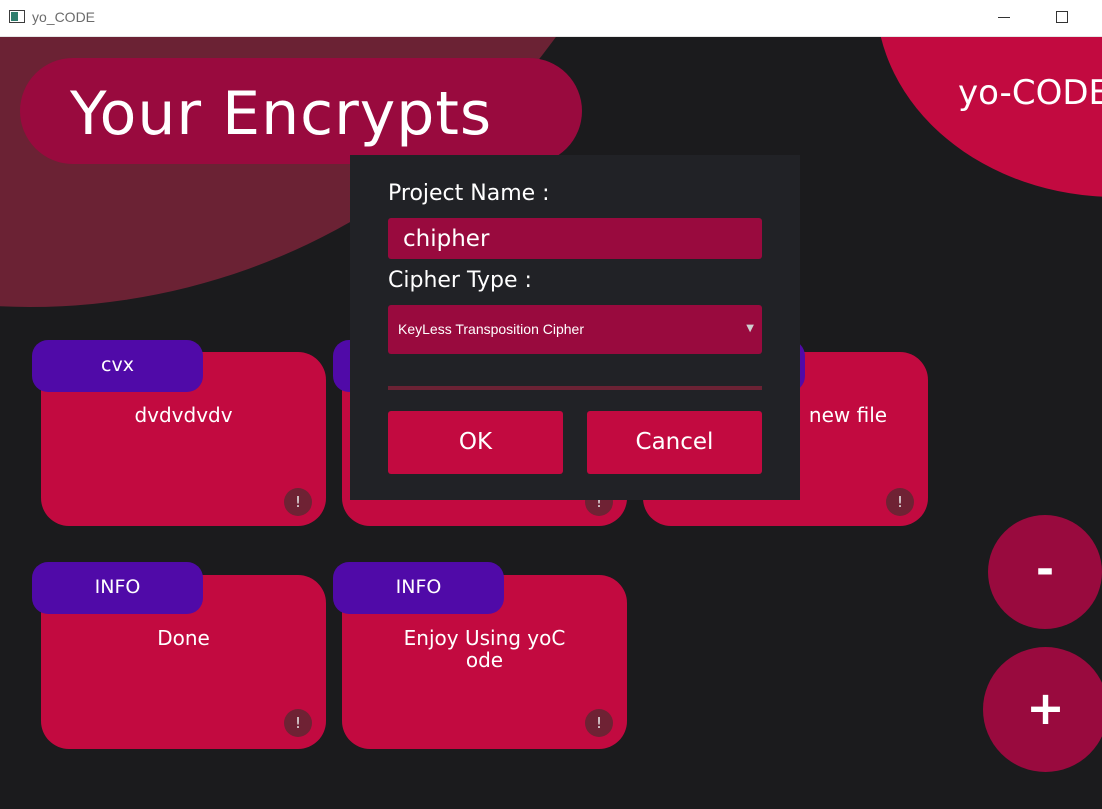 Image resolution: width=1102 pixels, height=809 pixels. What do you see at coordinates (575, 238) in the screenshot?
I see `project-name-input` at bounding box center [575, 238].